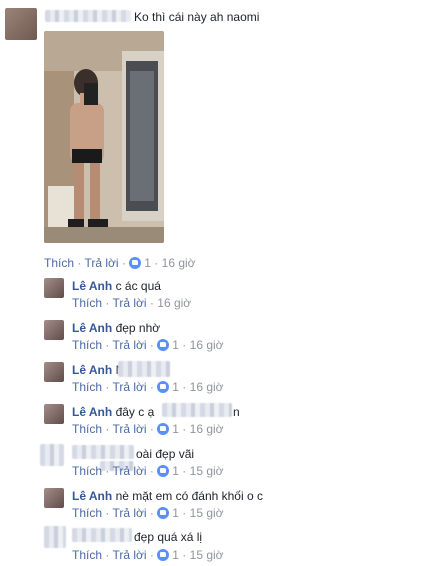 The image size is (429, 566). I want to click on reply-text: đây c ạ, so click(135, 412).